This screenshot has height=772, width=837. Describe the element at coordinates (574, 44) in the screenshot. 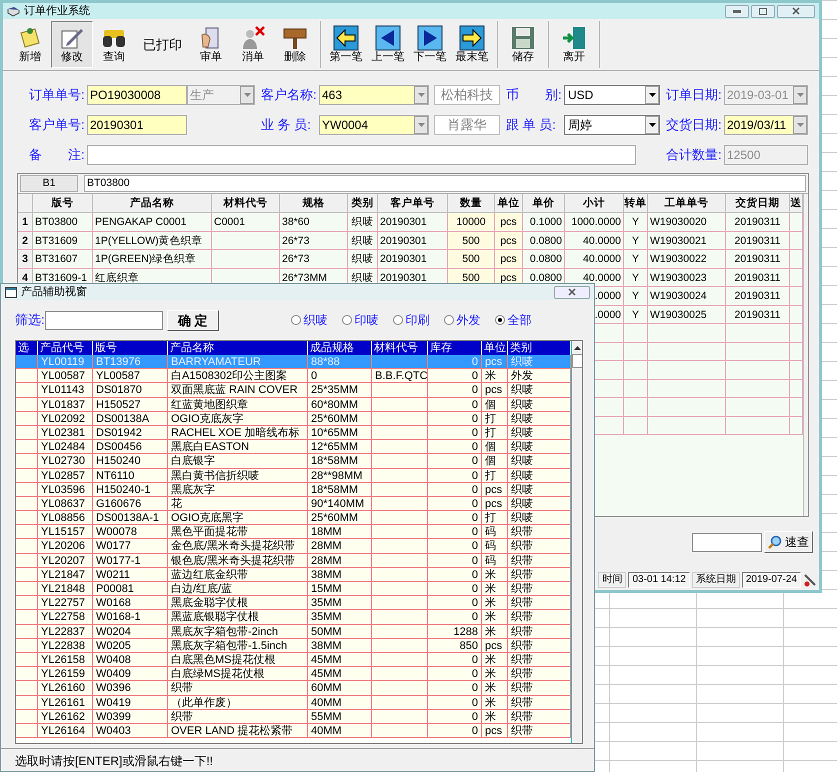

I see `toolbar-button: 离开` at that location.